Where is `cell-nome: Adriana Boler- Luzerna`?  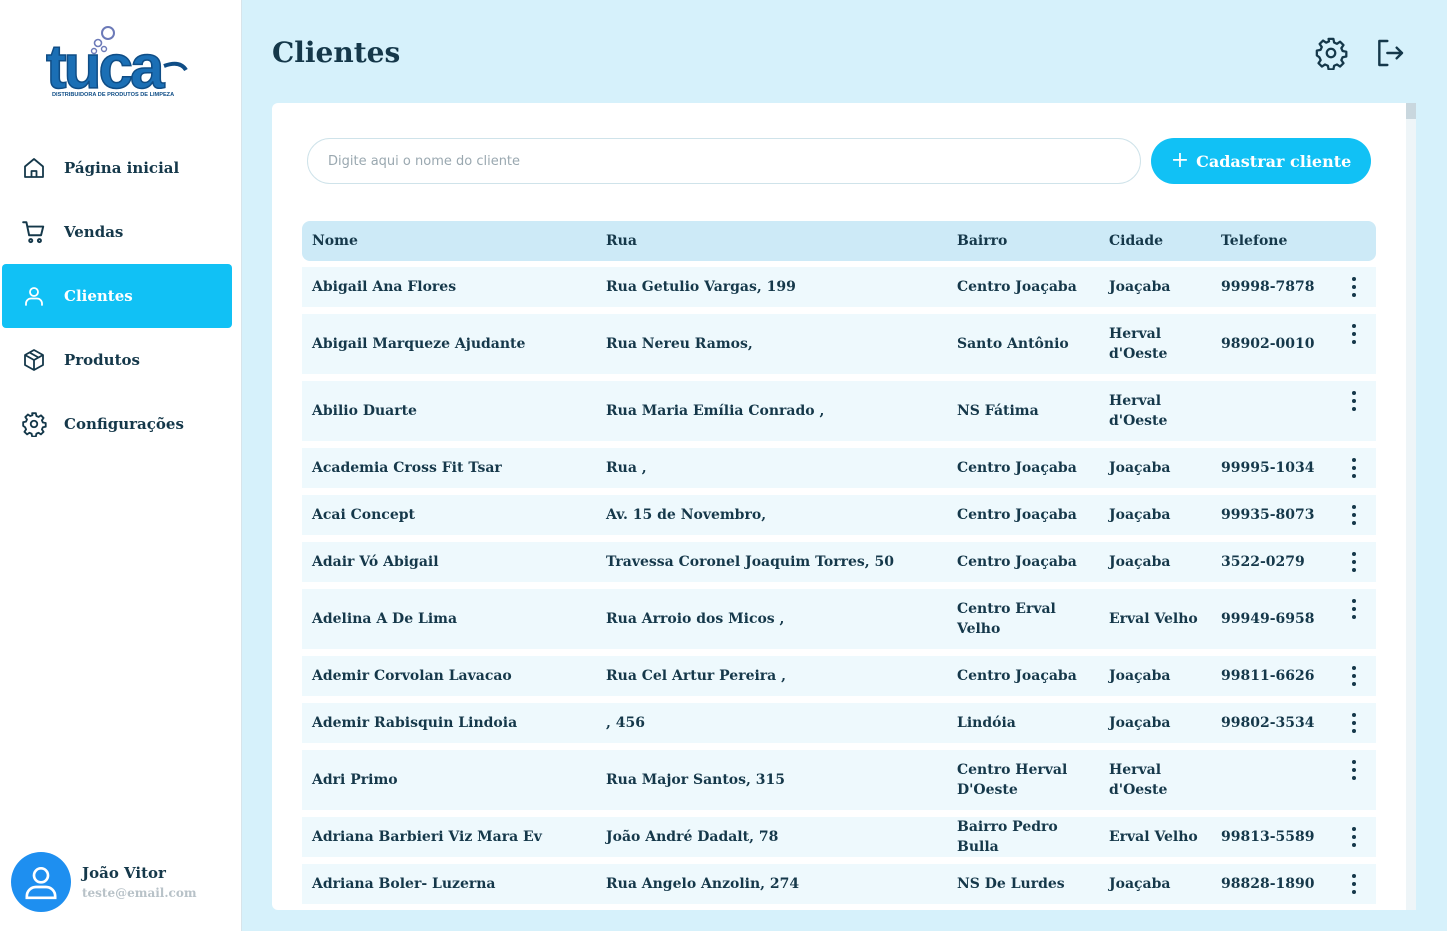 cell-nome: Adriana Boler- Luzerna is located at coordinates (404, 884).